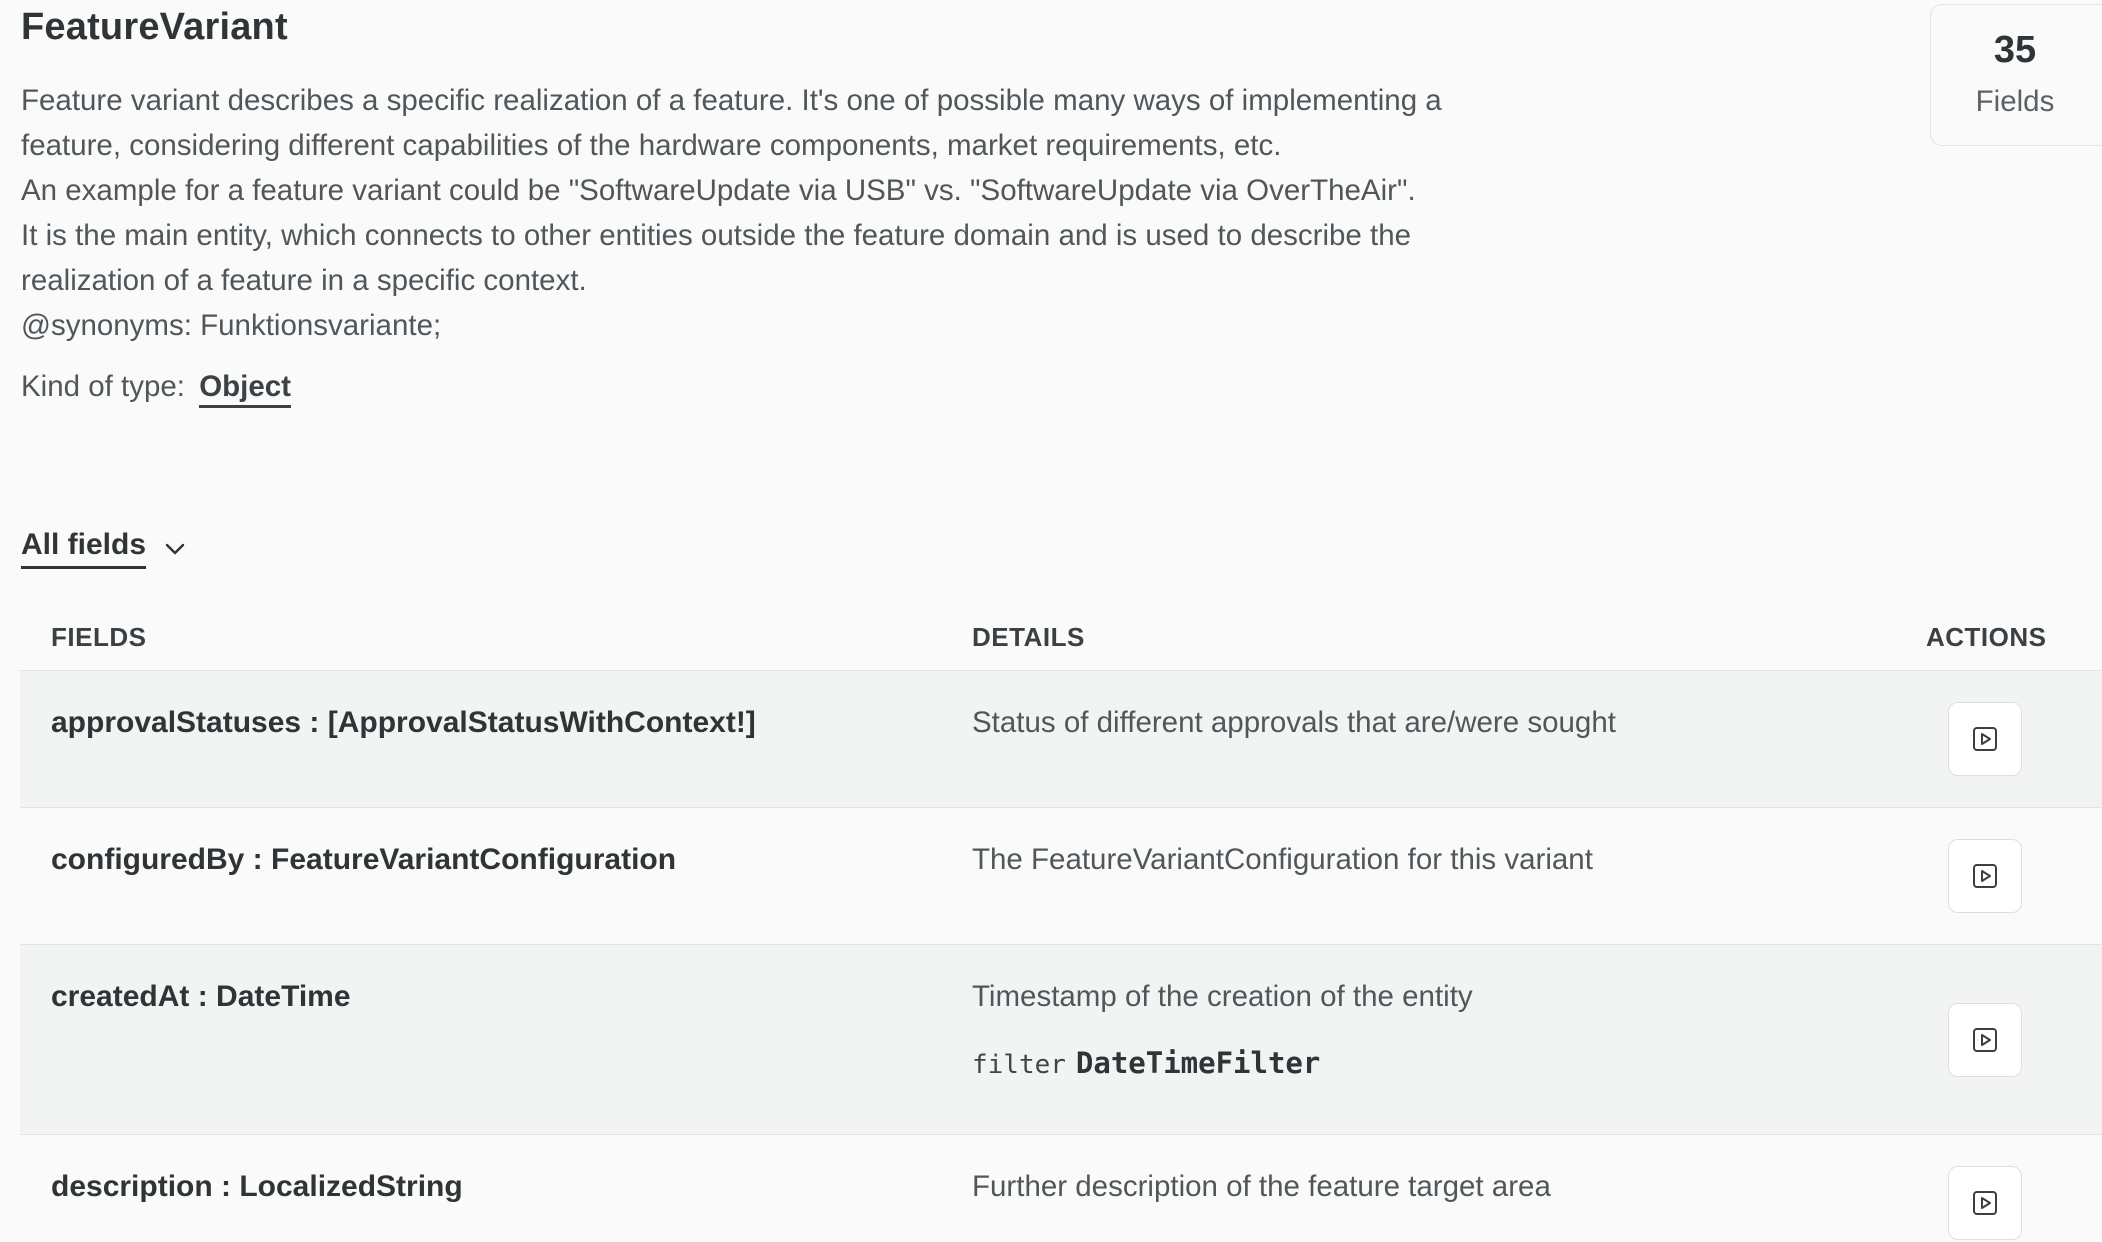 The width and height of the screenshot is (2102, 1242). I want to click on filter-type-link: DateTimeFilter, so click(1198, 1063).